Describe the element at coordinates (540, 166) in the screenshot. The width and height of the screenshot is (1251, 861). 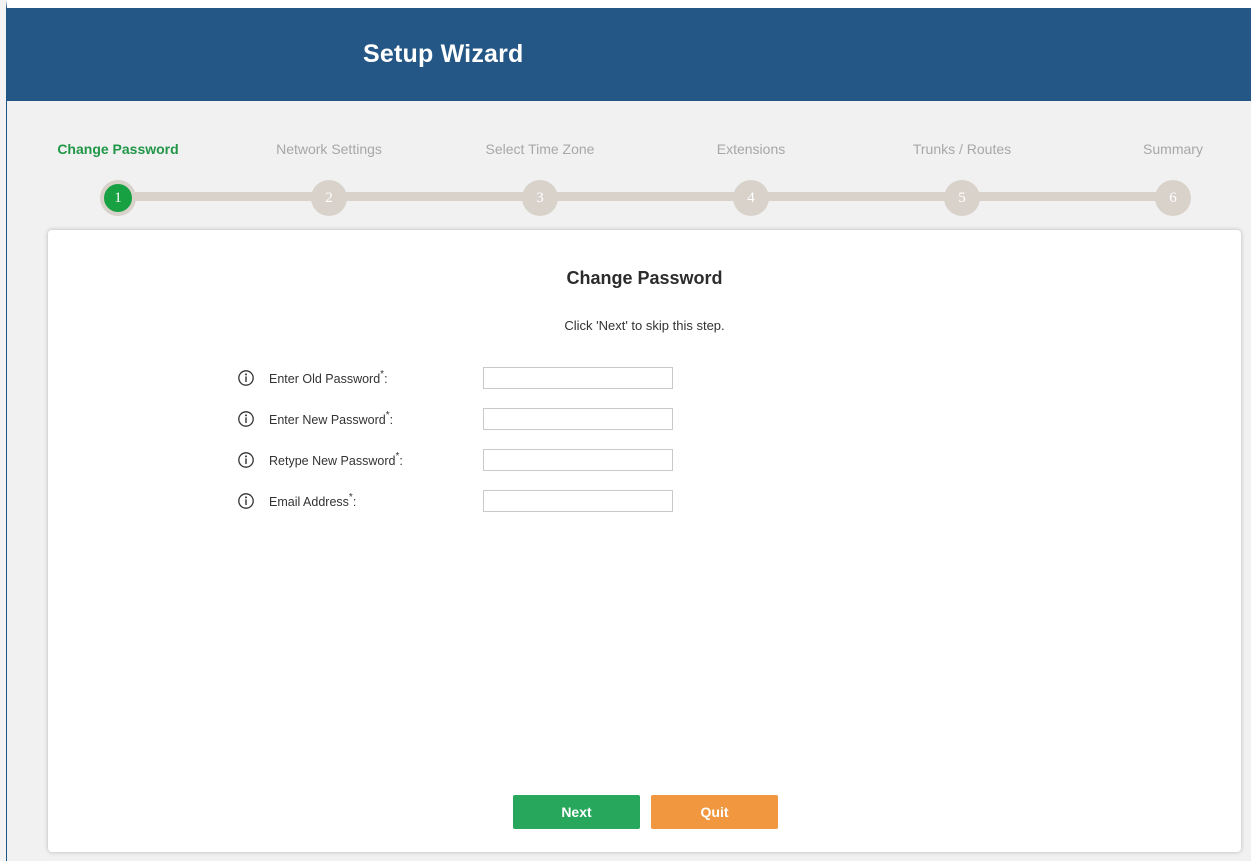
I see `step-select-time-zone: Select Time Zone 3` at that location.